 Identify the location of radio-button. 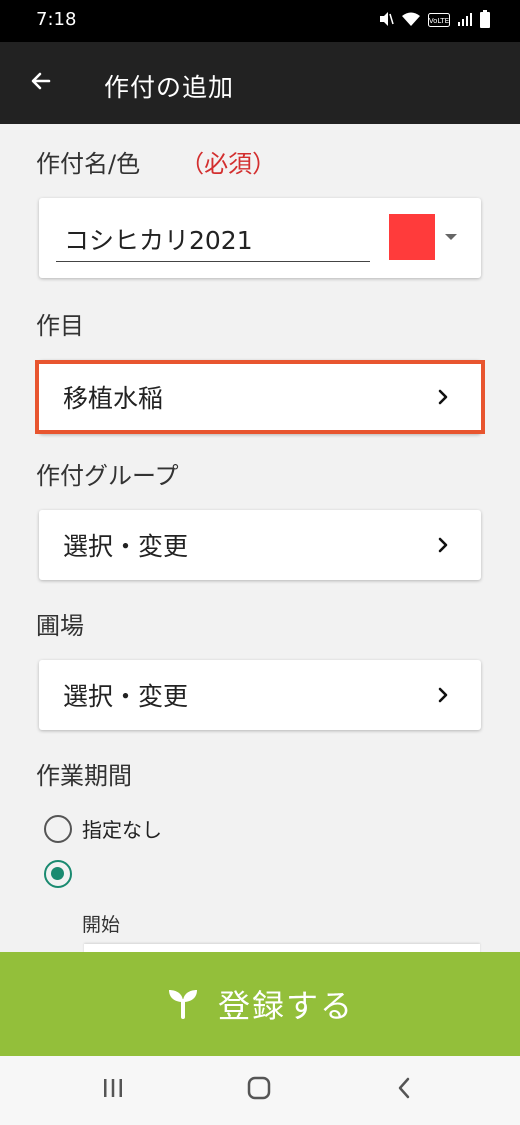
(58, 828).